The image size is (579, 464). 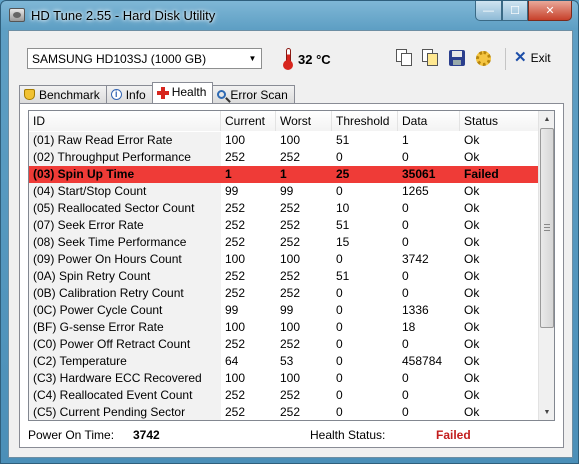 What do you see at coordinates (415, 259) in the screenshot?
I see `raw-data: 3742` at bounding box center [415, 259].